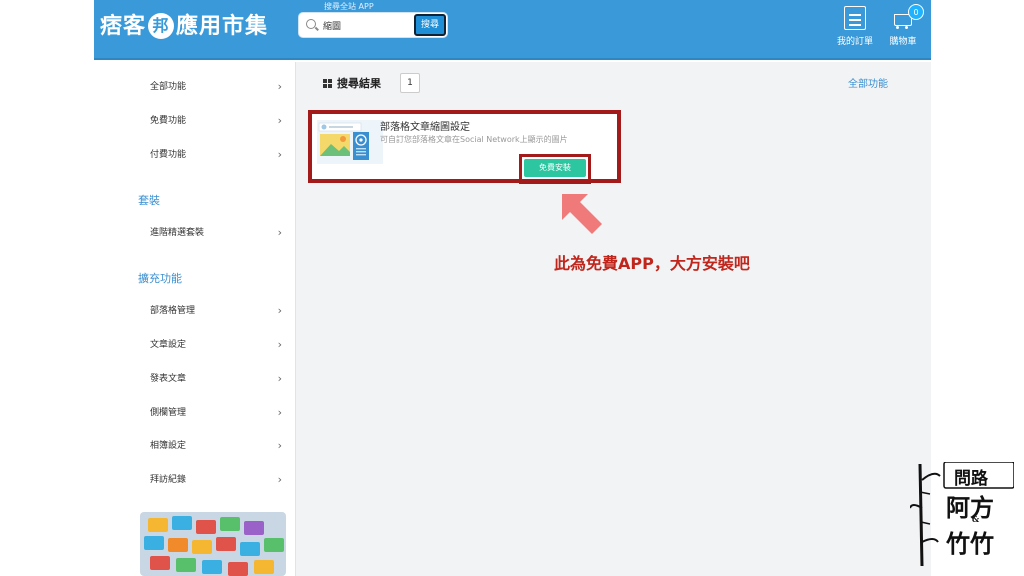 Image resolution: width=1024 pixels, height=576 pixels. Describe the element at coordinates (410, 83) in the screenshot. I see `page-number-chip: 1` at that location.